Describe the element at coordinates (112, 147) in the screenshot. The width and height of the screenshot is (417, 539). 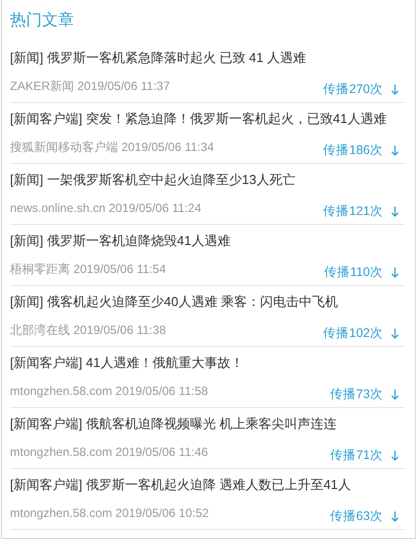
I see `article-source: 搜狐新闻移动客户端 2019/05/06 11:34` at that location.